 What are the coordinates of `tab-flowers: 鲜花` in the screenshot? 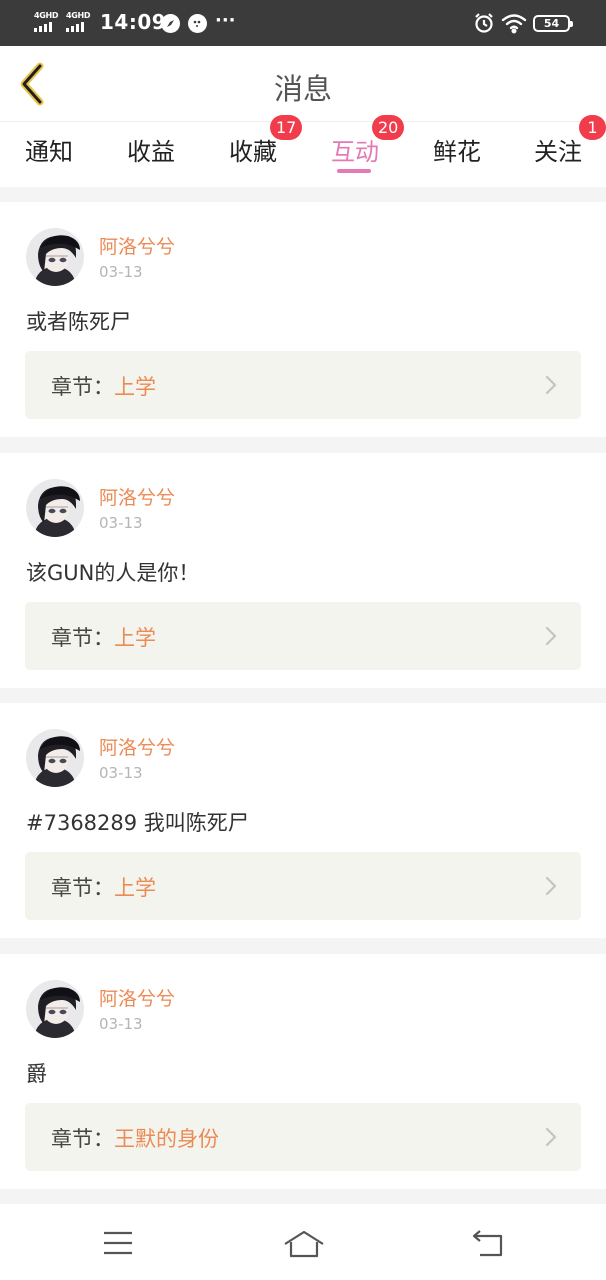 It's located at (457, 149).